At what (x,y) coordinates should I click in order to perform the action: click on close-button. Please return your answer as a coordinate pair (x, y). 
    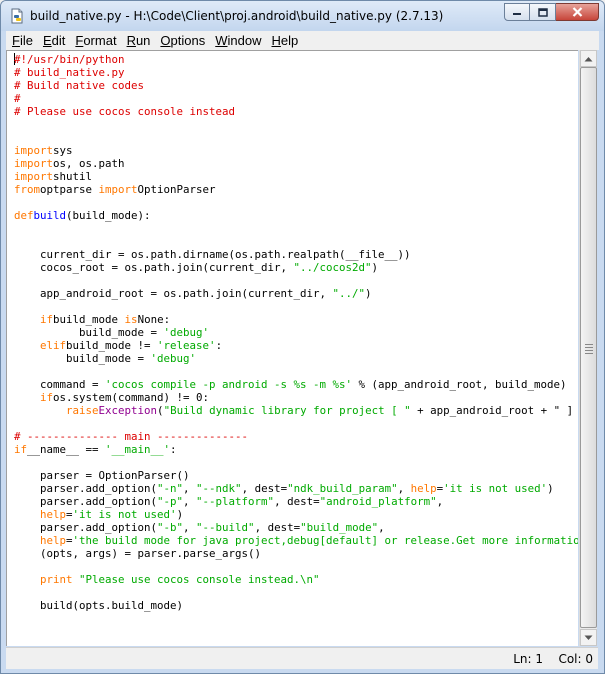
    Looking at the image, I should click on (577, 12).